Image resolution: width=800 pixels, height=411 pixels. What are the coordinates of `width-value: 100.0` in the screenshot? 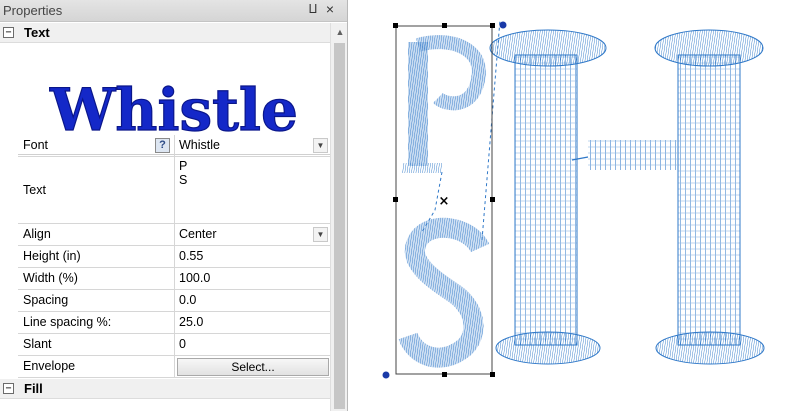 It's located at (254, 278).